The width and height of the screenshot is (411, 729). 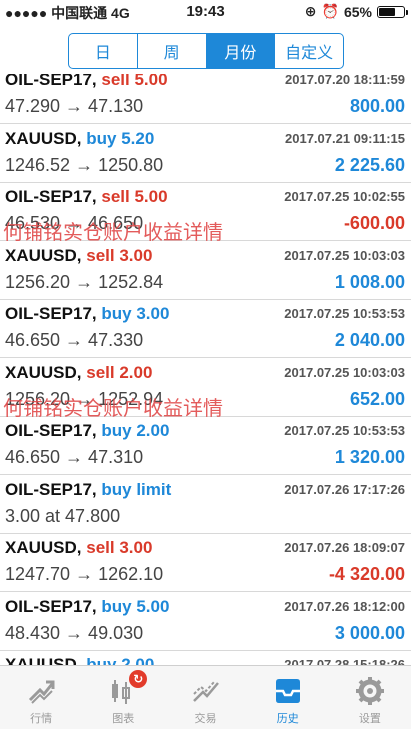 I want to click on tab-settings: 设置, so click(x=370, y=697).